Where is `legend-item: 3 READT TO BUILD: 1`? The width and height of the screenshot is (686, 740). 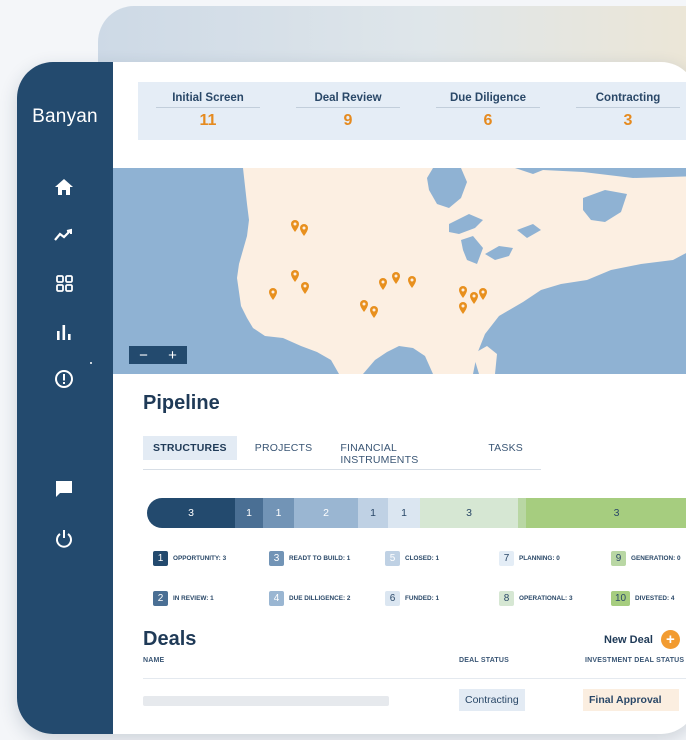 legend-item: 3 READT TO BUILD: 1 is located at coordinates (309, 558).